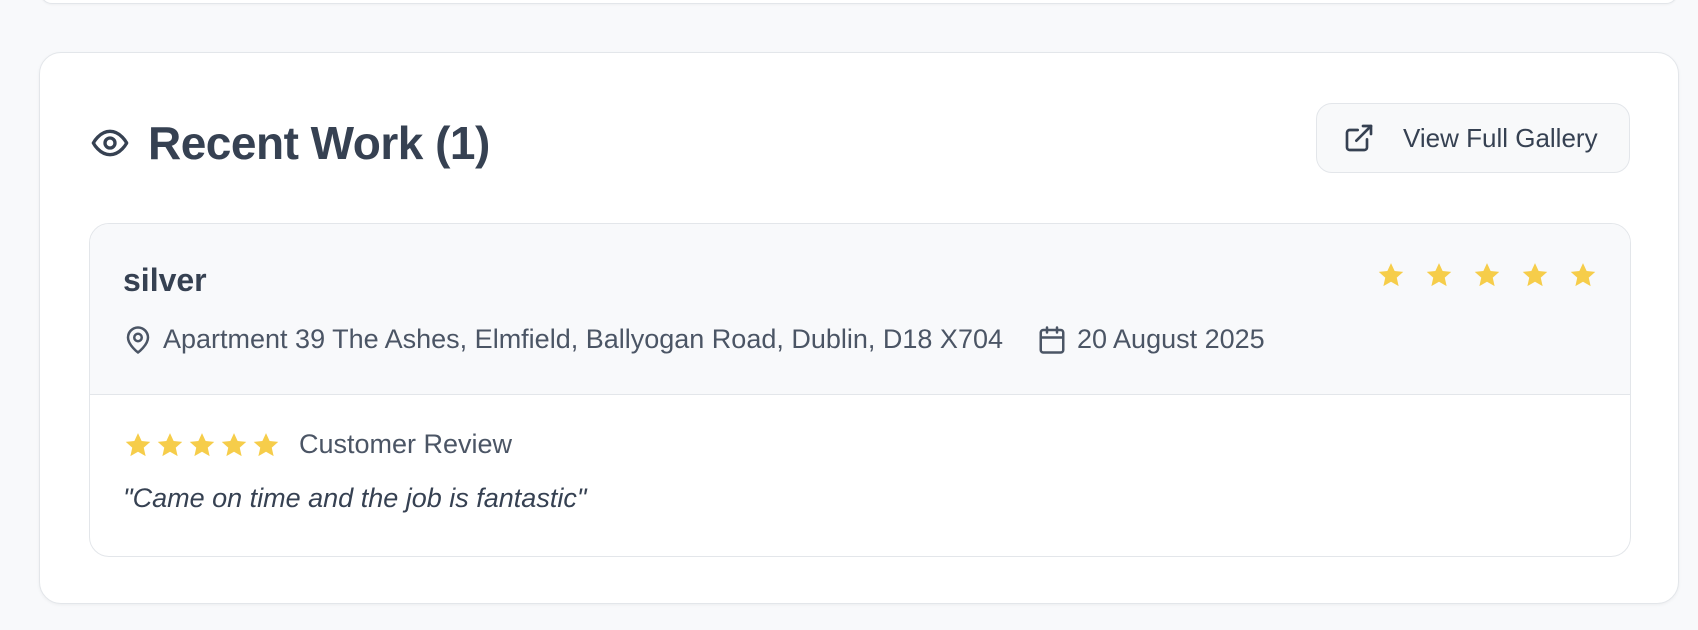 The image size is (1698, 630). Describe the element at coordinates (859, 2) in the screenshot. I see `previous-card-edge` at that location.